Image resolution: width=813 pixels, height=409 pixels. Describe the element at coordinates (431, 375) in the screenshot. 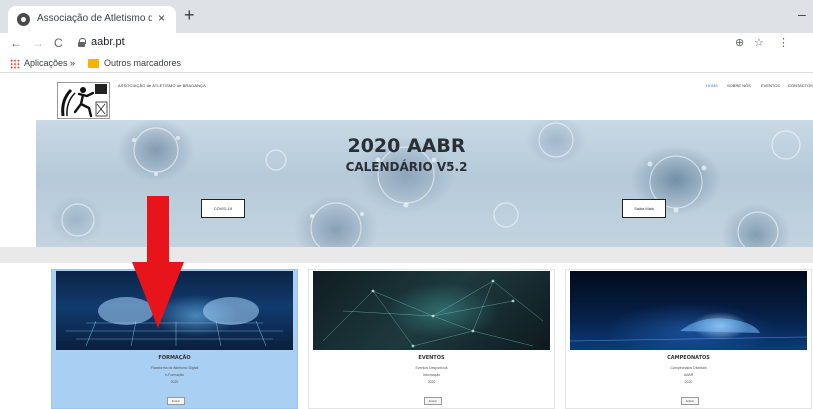

I see `card-line: Informação` at that location.